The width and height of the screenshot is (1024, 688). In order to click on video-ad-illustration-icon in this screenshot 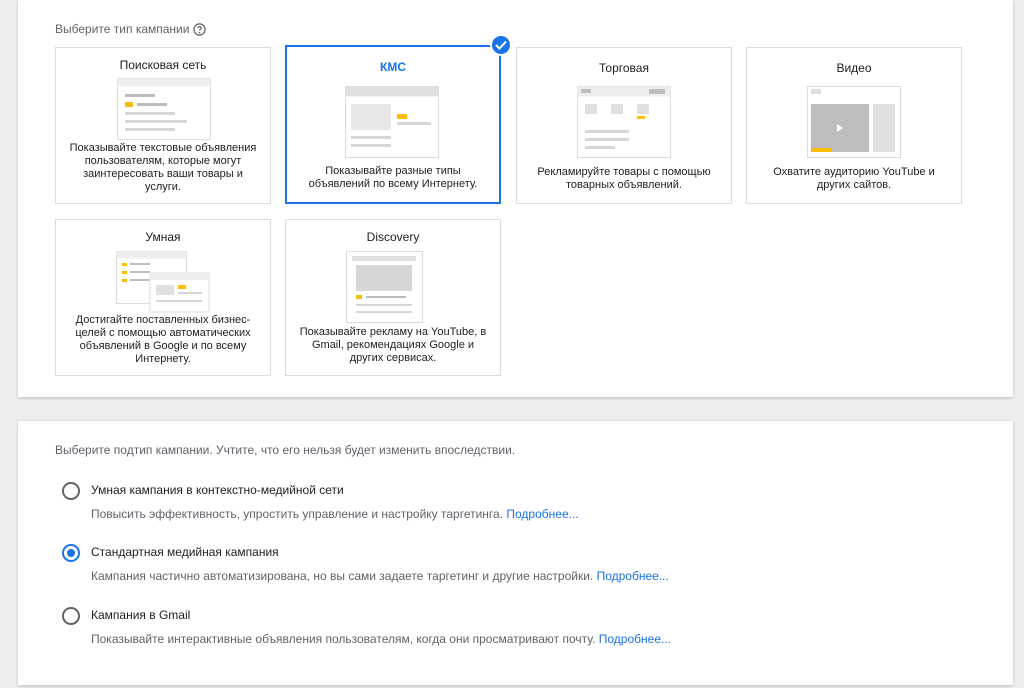, I will do `click(854, 122)`.